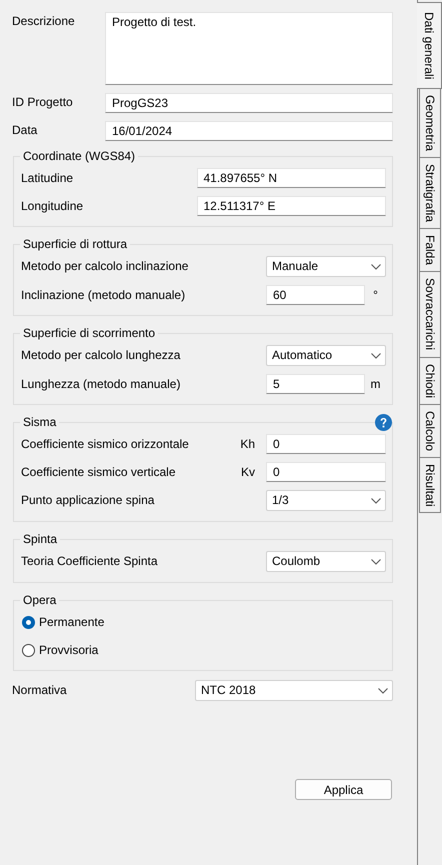  I want to click on field-label: Normativa, so click(40, 690).